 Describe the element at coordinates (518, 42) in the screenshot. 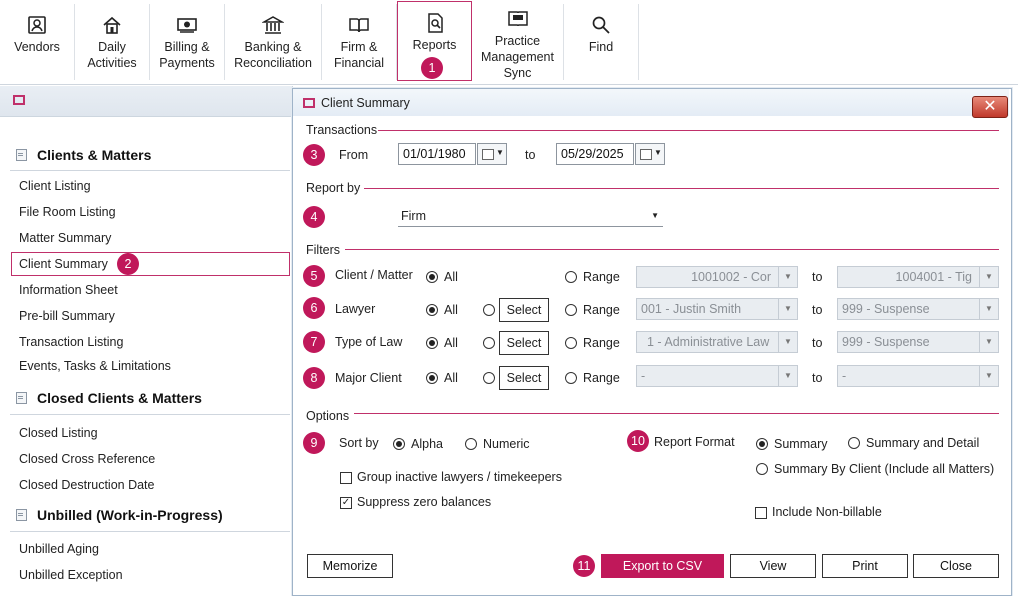

I see `ribbon-practice-management-sync-button: Practice Management Sync` at that location.